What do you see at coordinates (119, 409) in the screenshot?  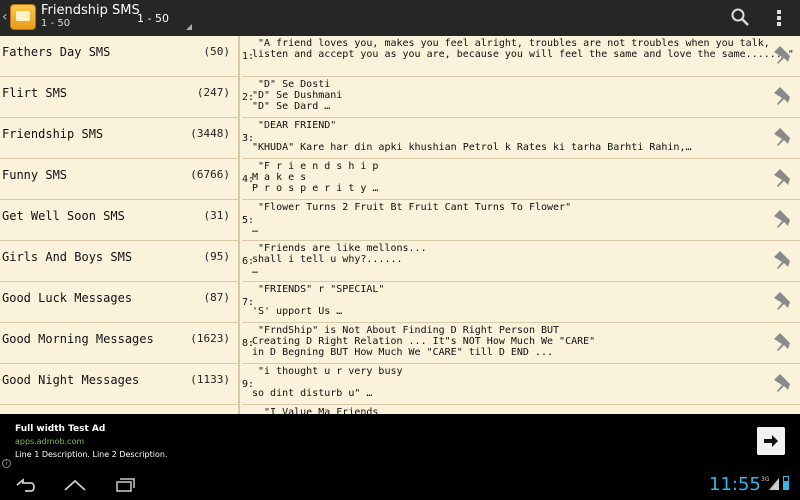 I see `category-item` at bounding box center [119, 409].